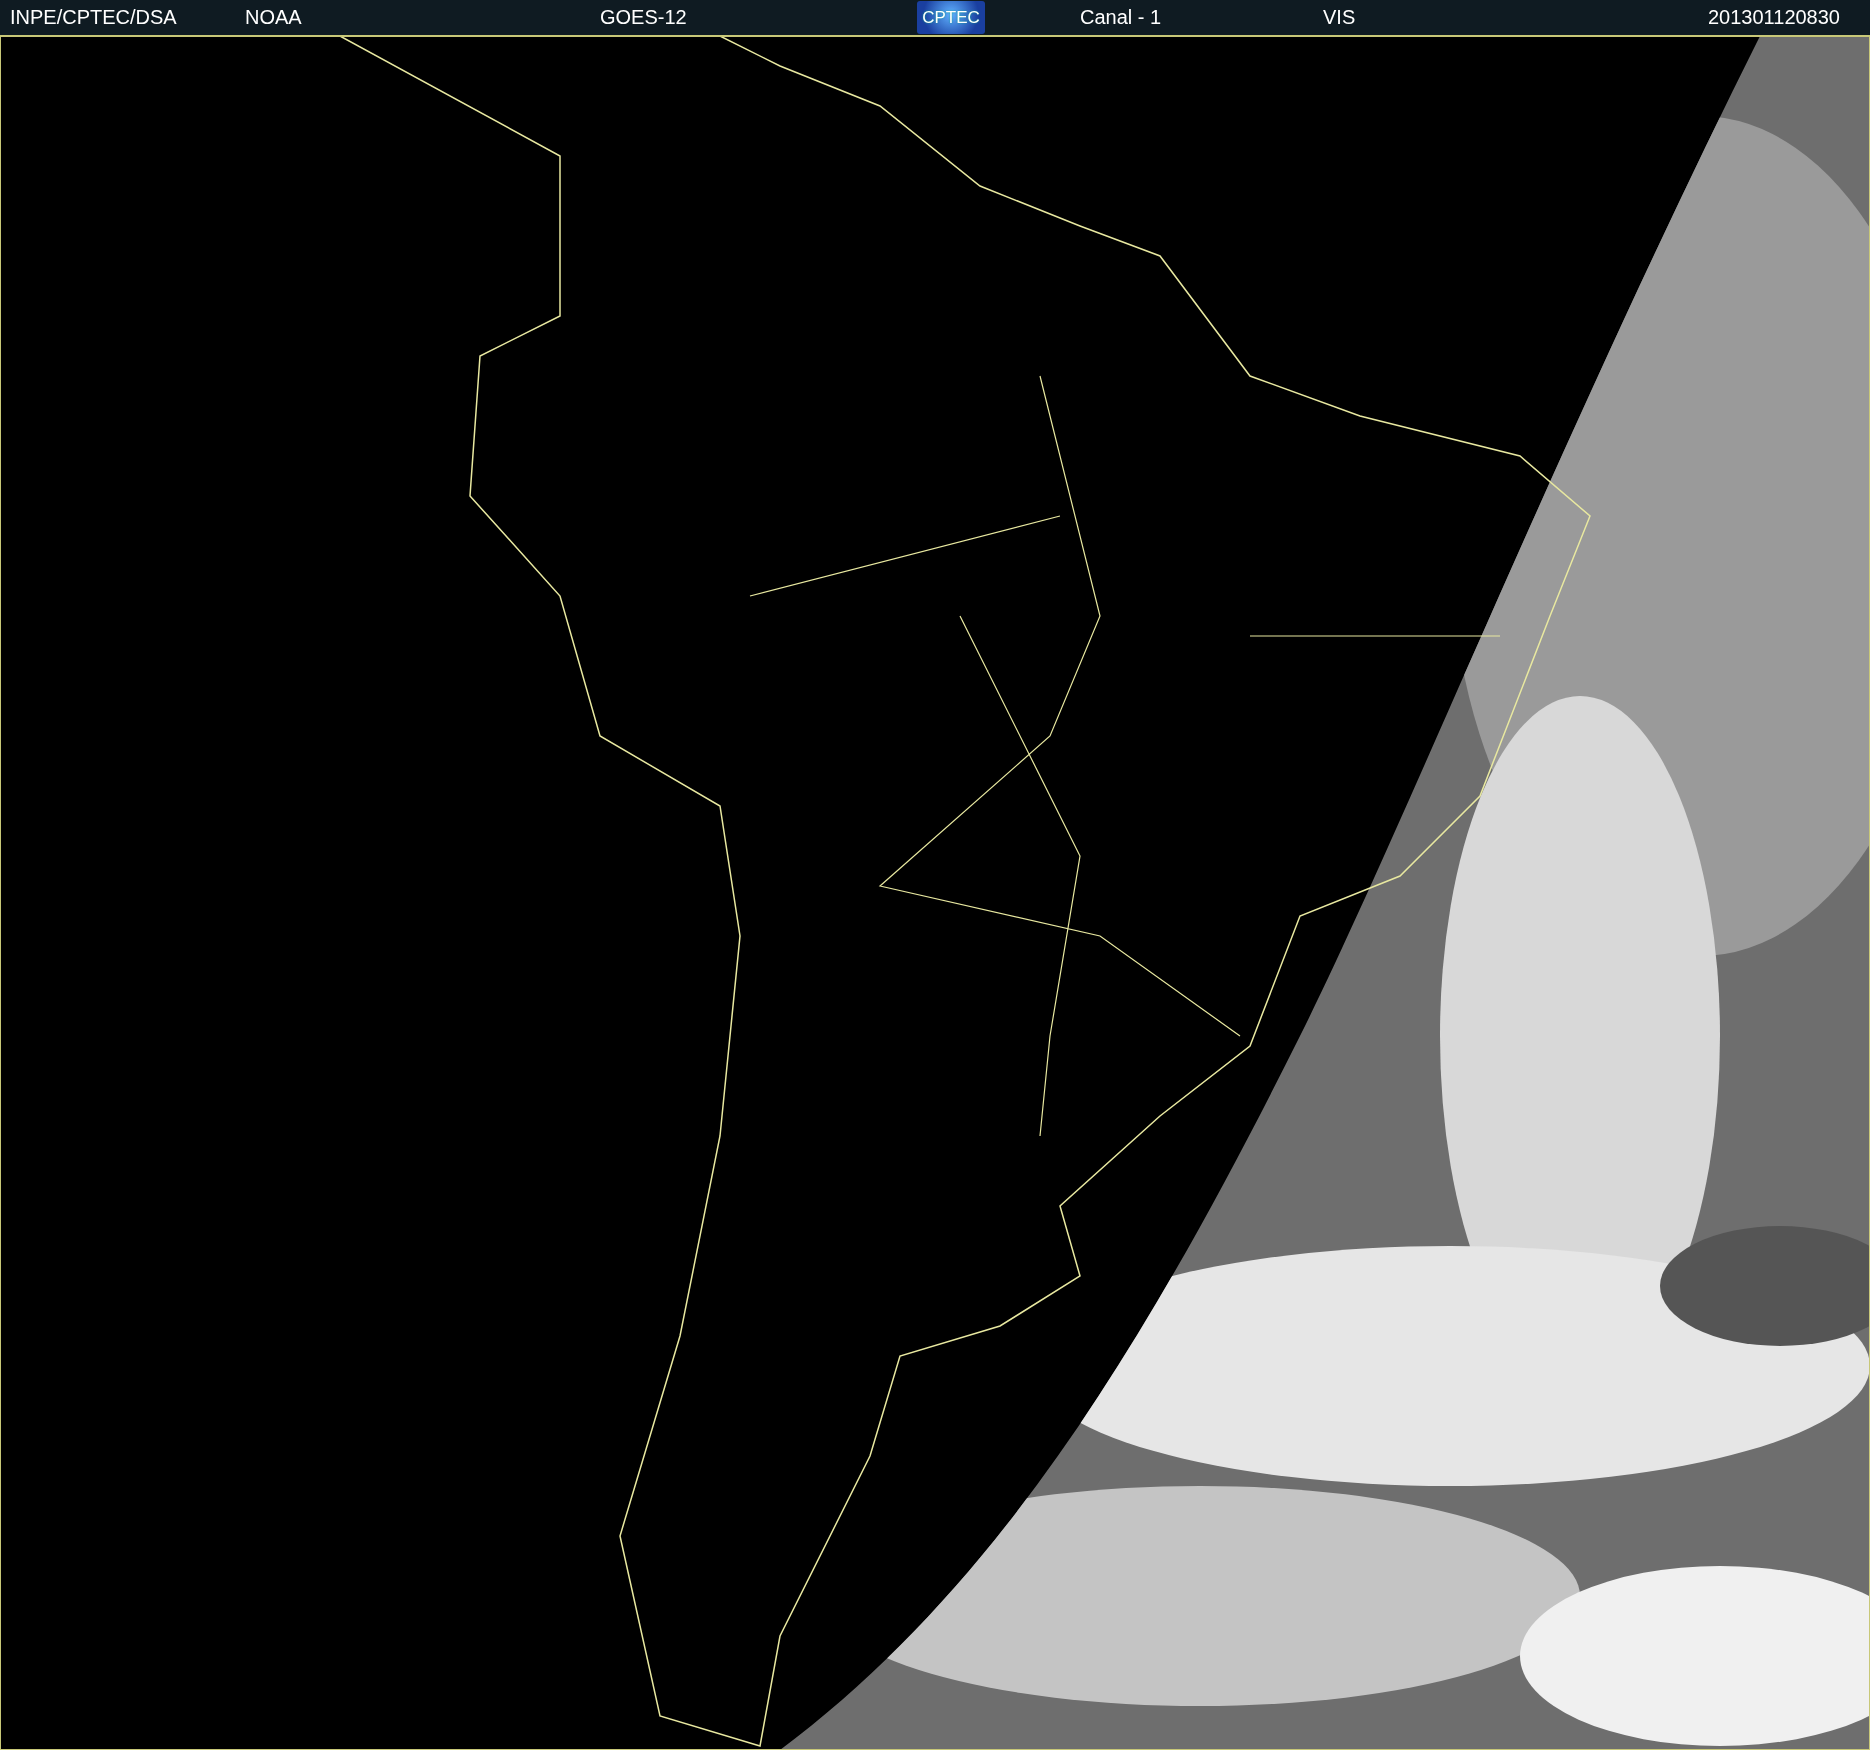 This screenshot has height=1750, width=1870. Describe the element at coordinates (1774, 17) in the screenshot. I see `header-label: 201301120830` at that location.